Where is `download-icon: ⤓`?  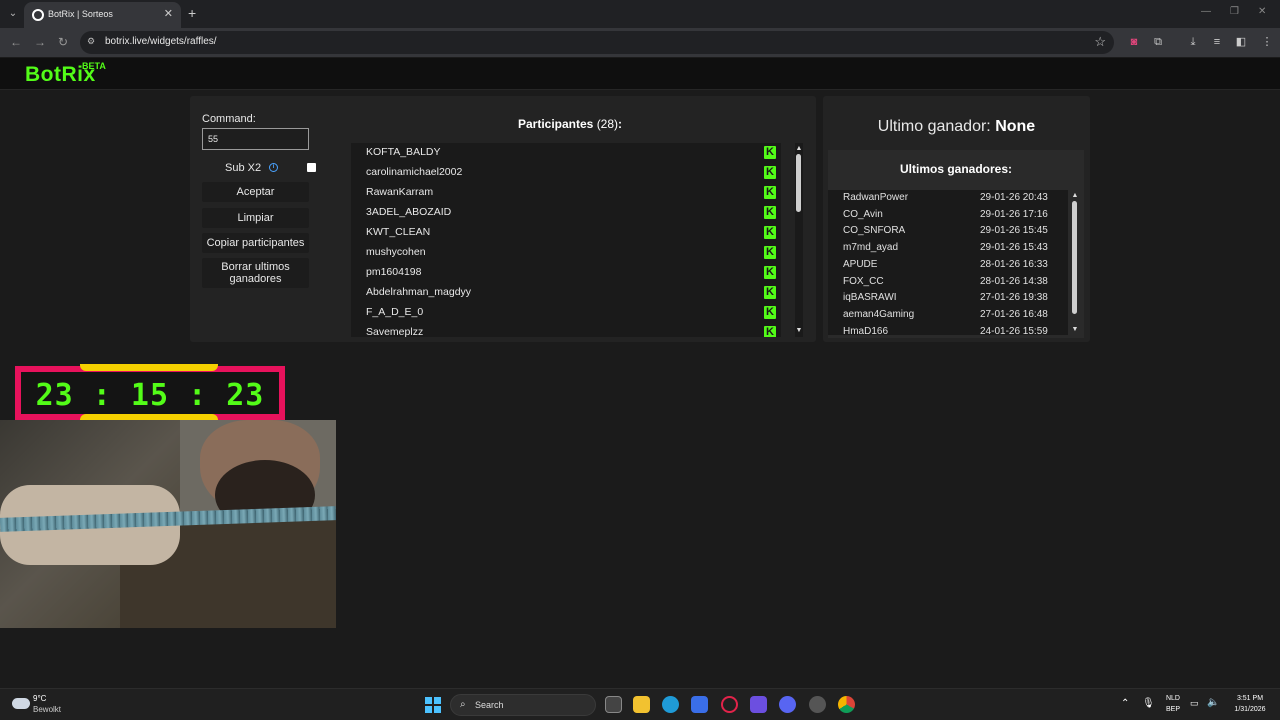 download-icon: ⤓ is located at coordinates (1193, 42).